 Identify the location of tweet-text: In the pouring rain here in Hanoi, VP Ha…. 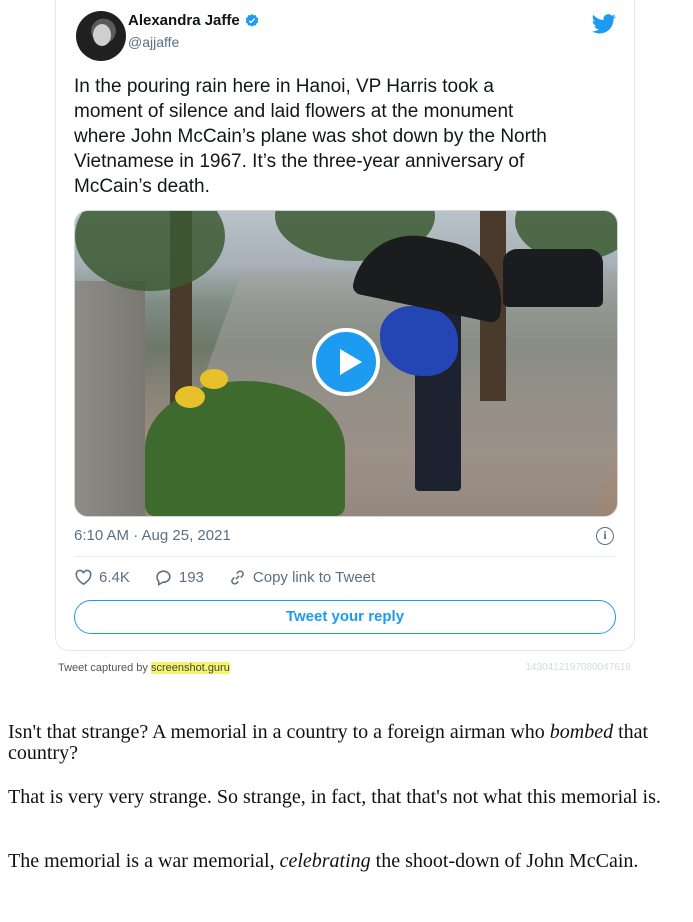
(310, 136).